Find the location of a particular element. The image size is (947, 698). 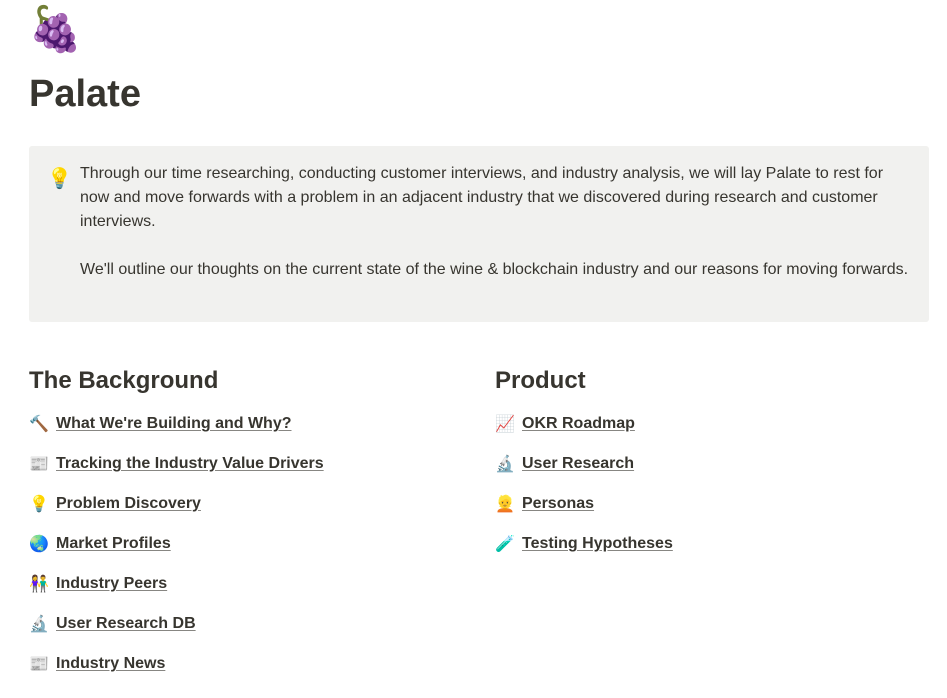

link-label: Market Profiles is located at coordinates (113, 544).